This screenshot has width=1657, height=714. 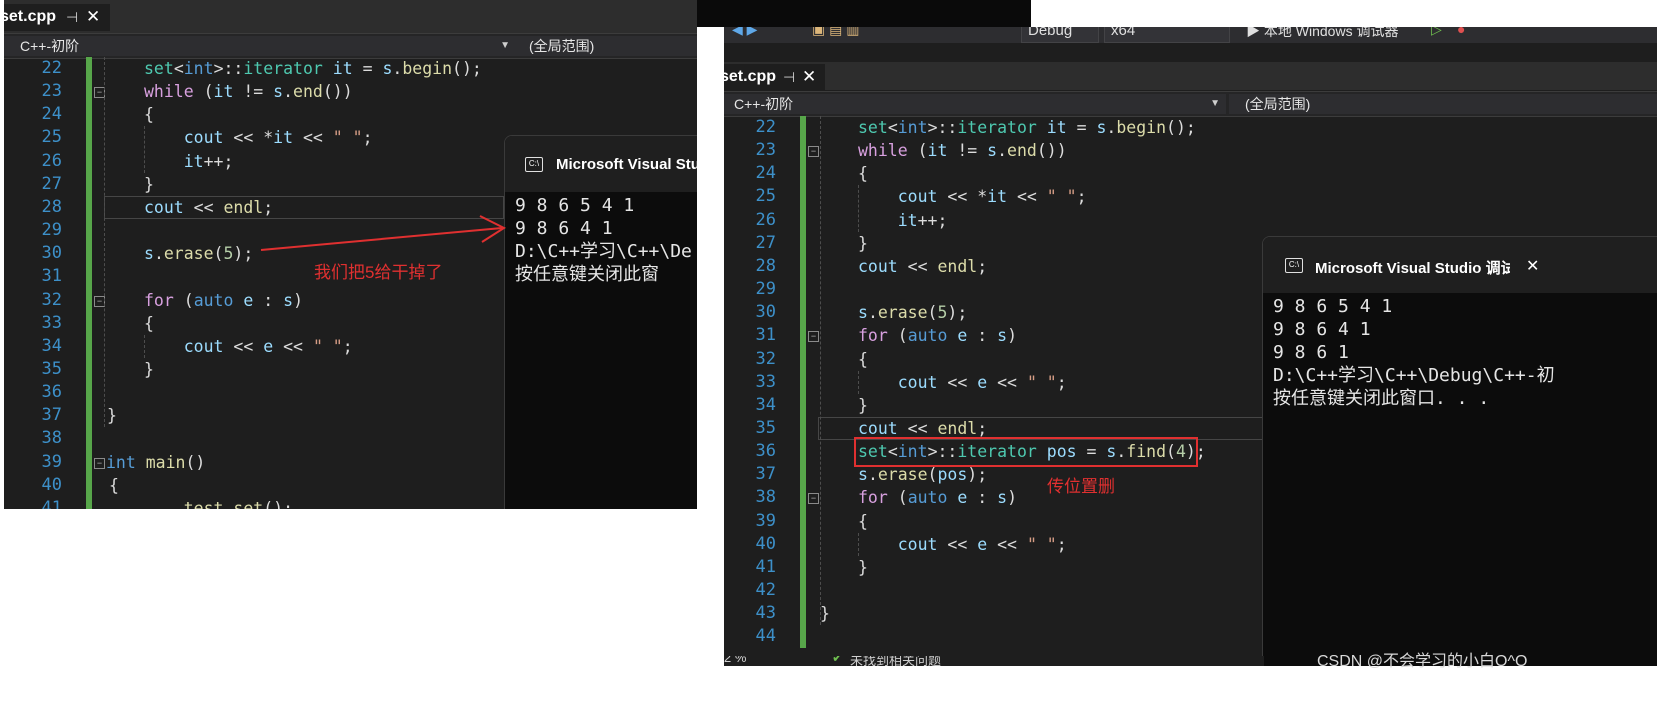 What do you see at coordinates (765, 289) in the screenshot?
I see `line-number: 29` at bounding box center [765, 289].